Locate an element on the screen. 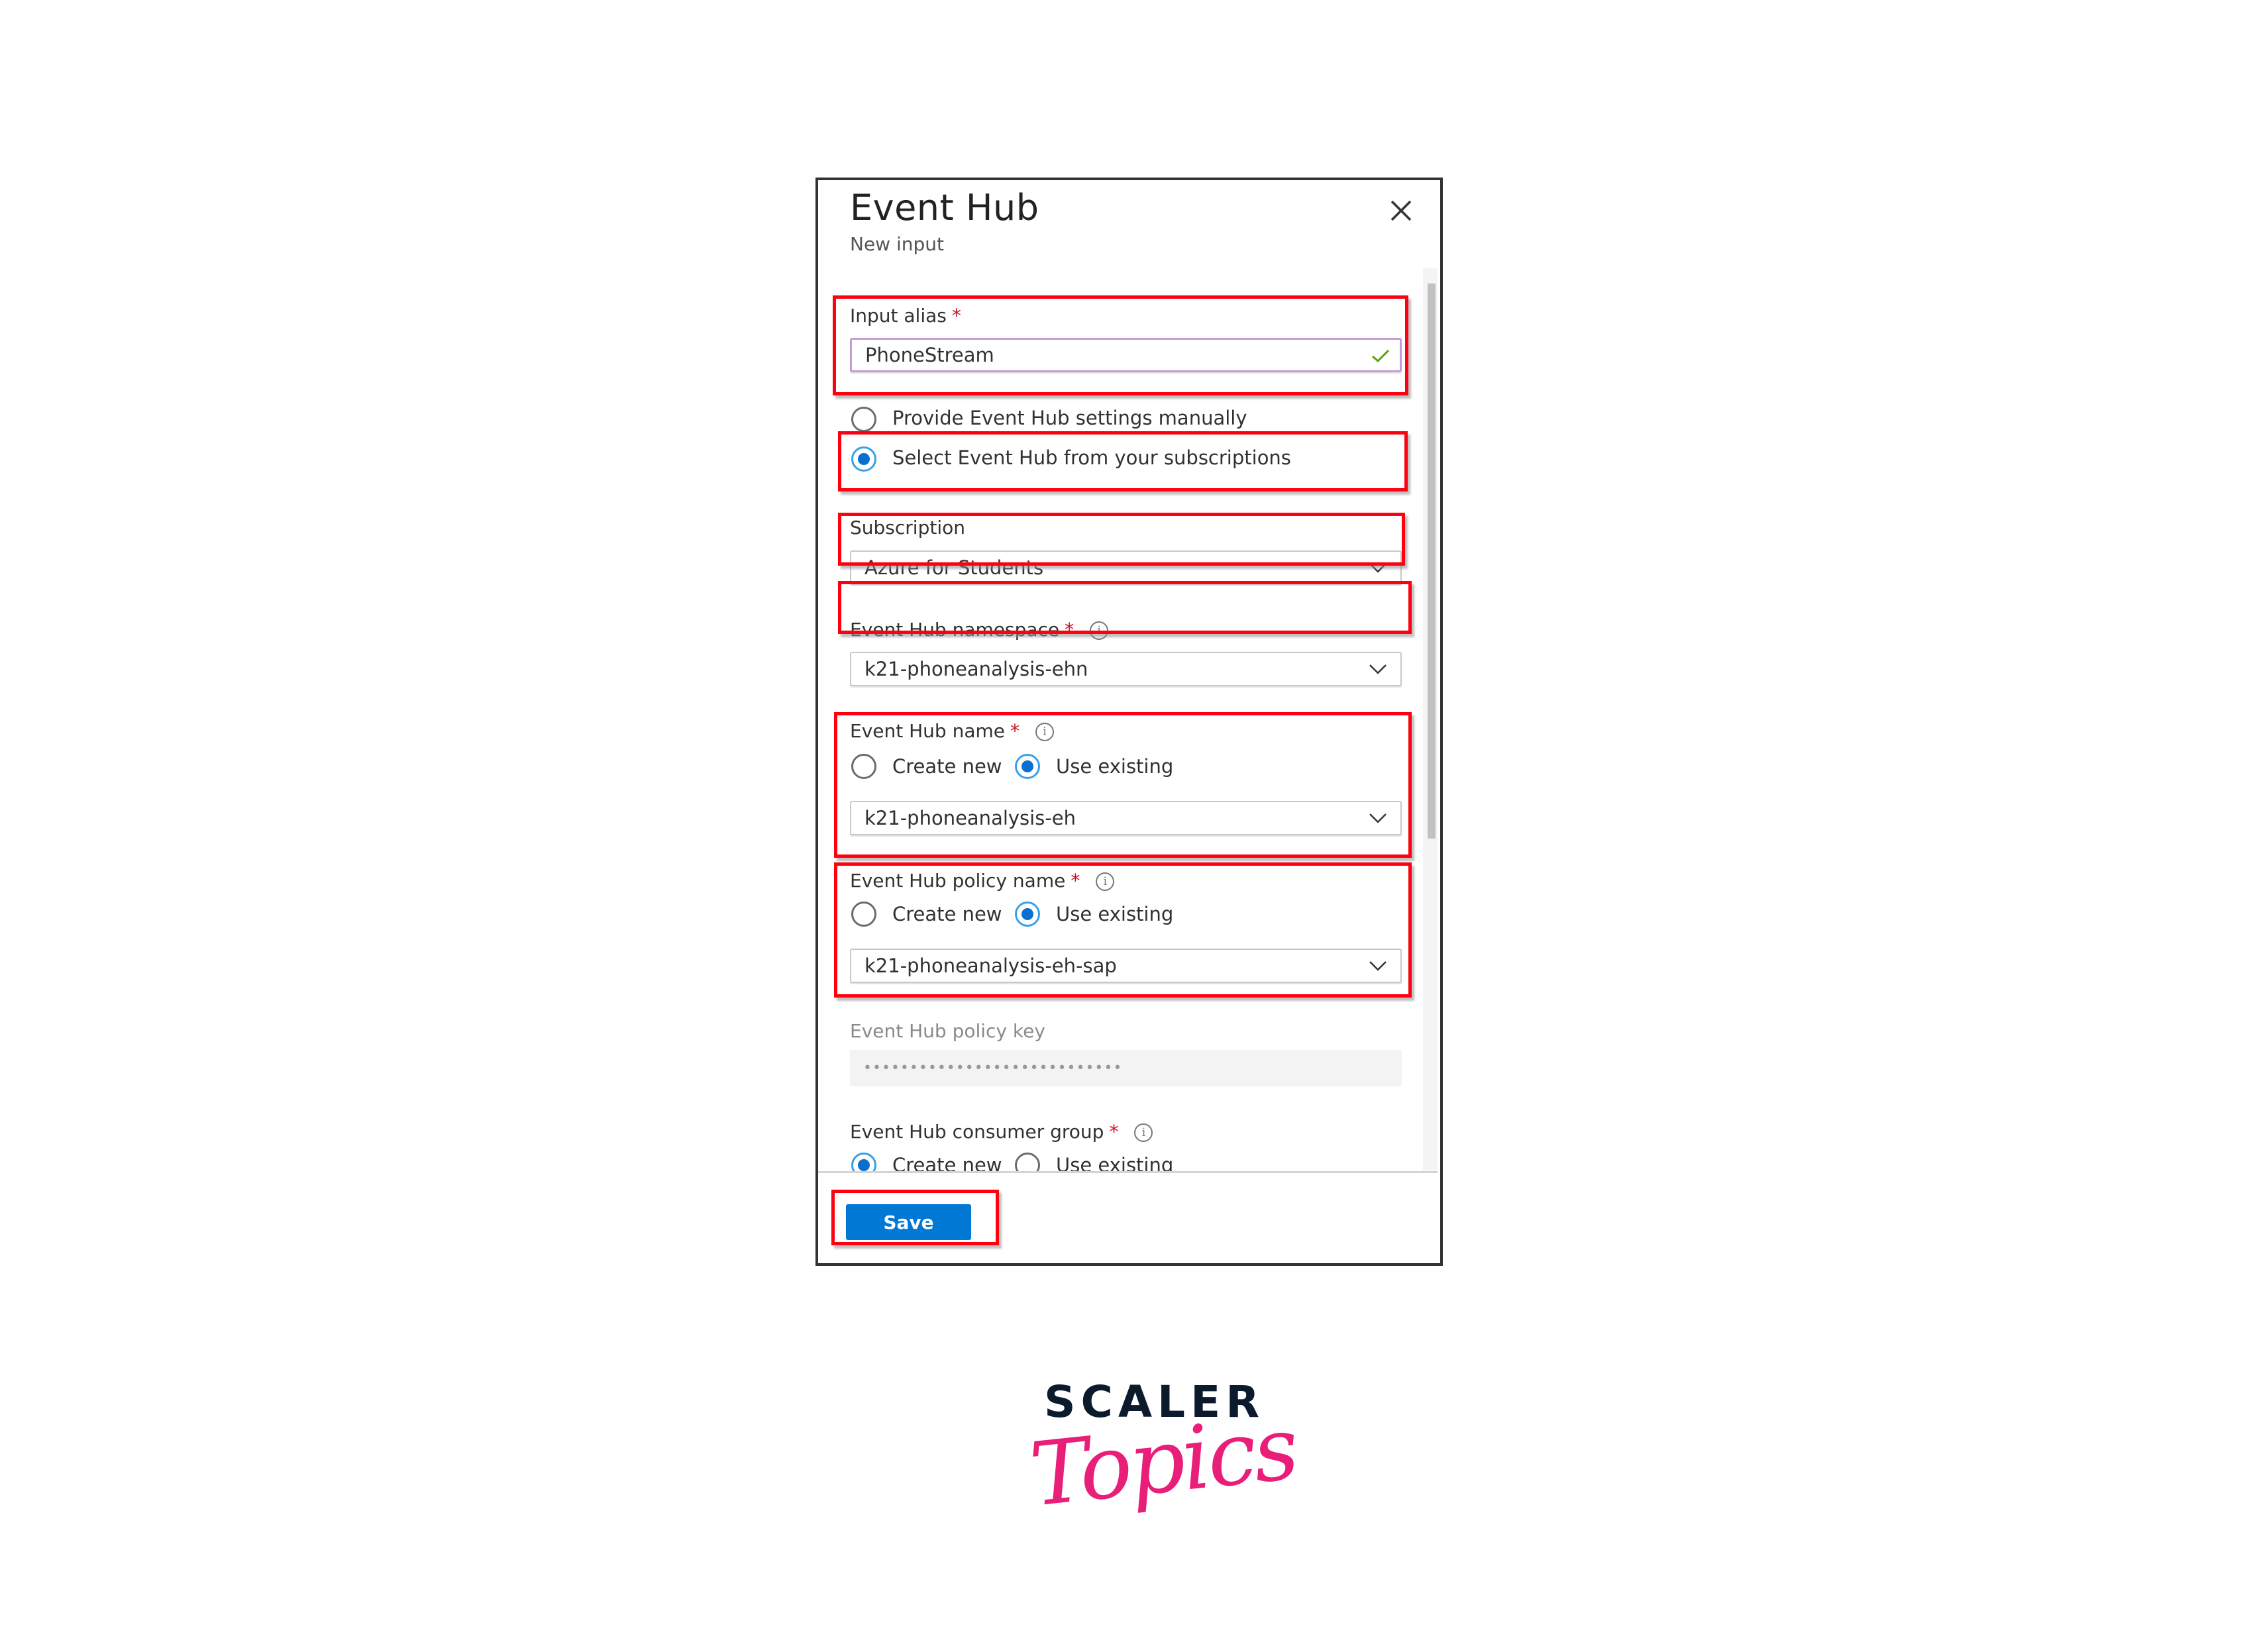 The width and height of the screenshot is (2253, 1652). namespace-dropdown: k21-phoneanalysis-ehn is located at coordinates (1126, 669).